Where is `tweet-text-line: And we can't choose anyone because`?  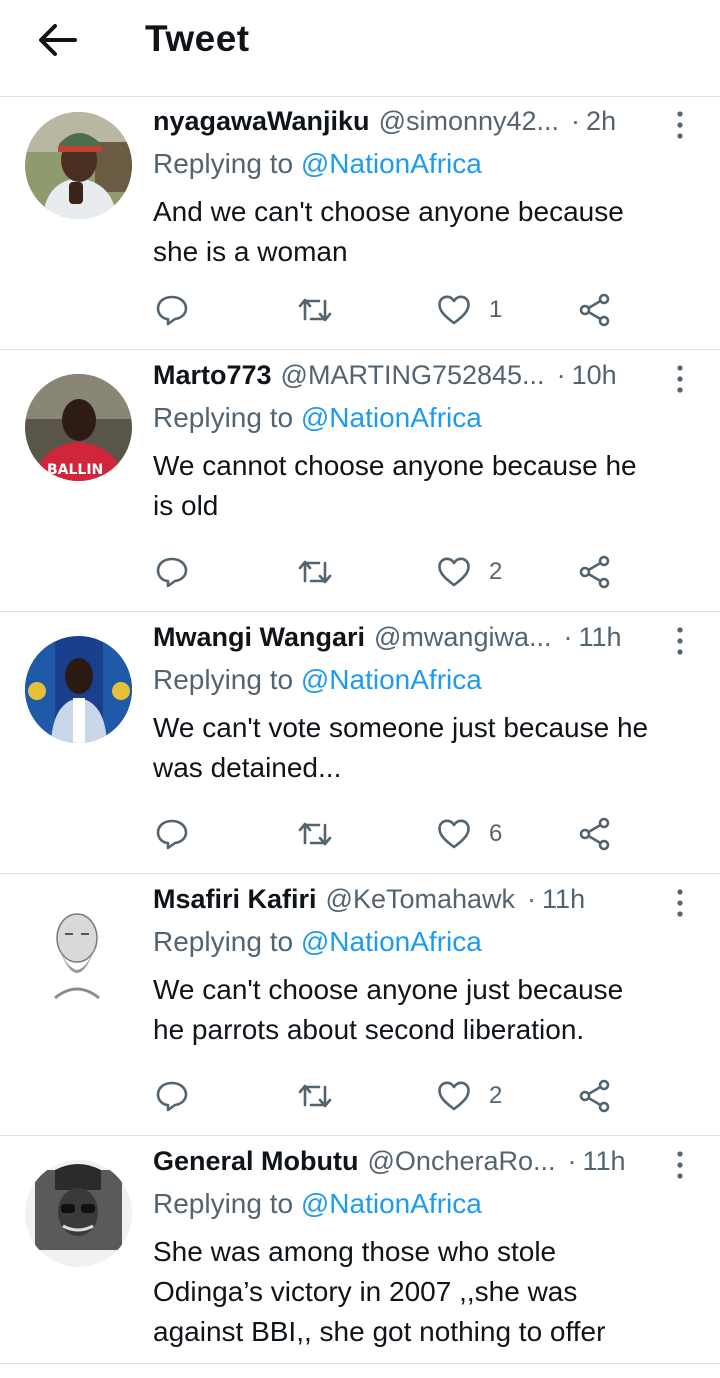 tweet-text-line: And we can't choose anyone because is located at coordinates (388, 211).